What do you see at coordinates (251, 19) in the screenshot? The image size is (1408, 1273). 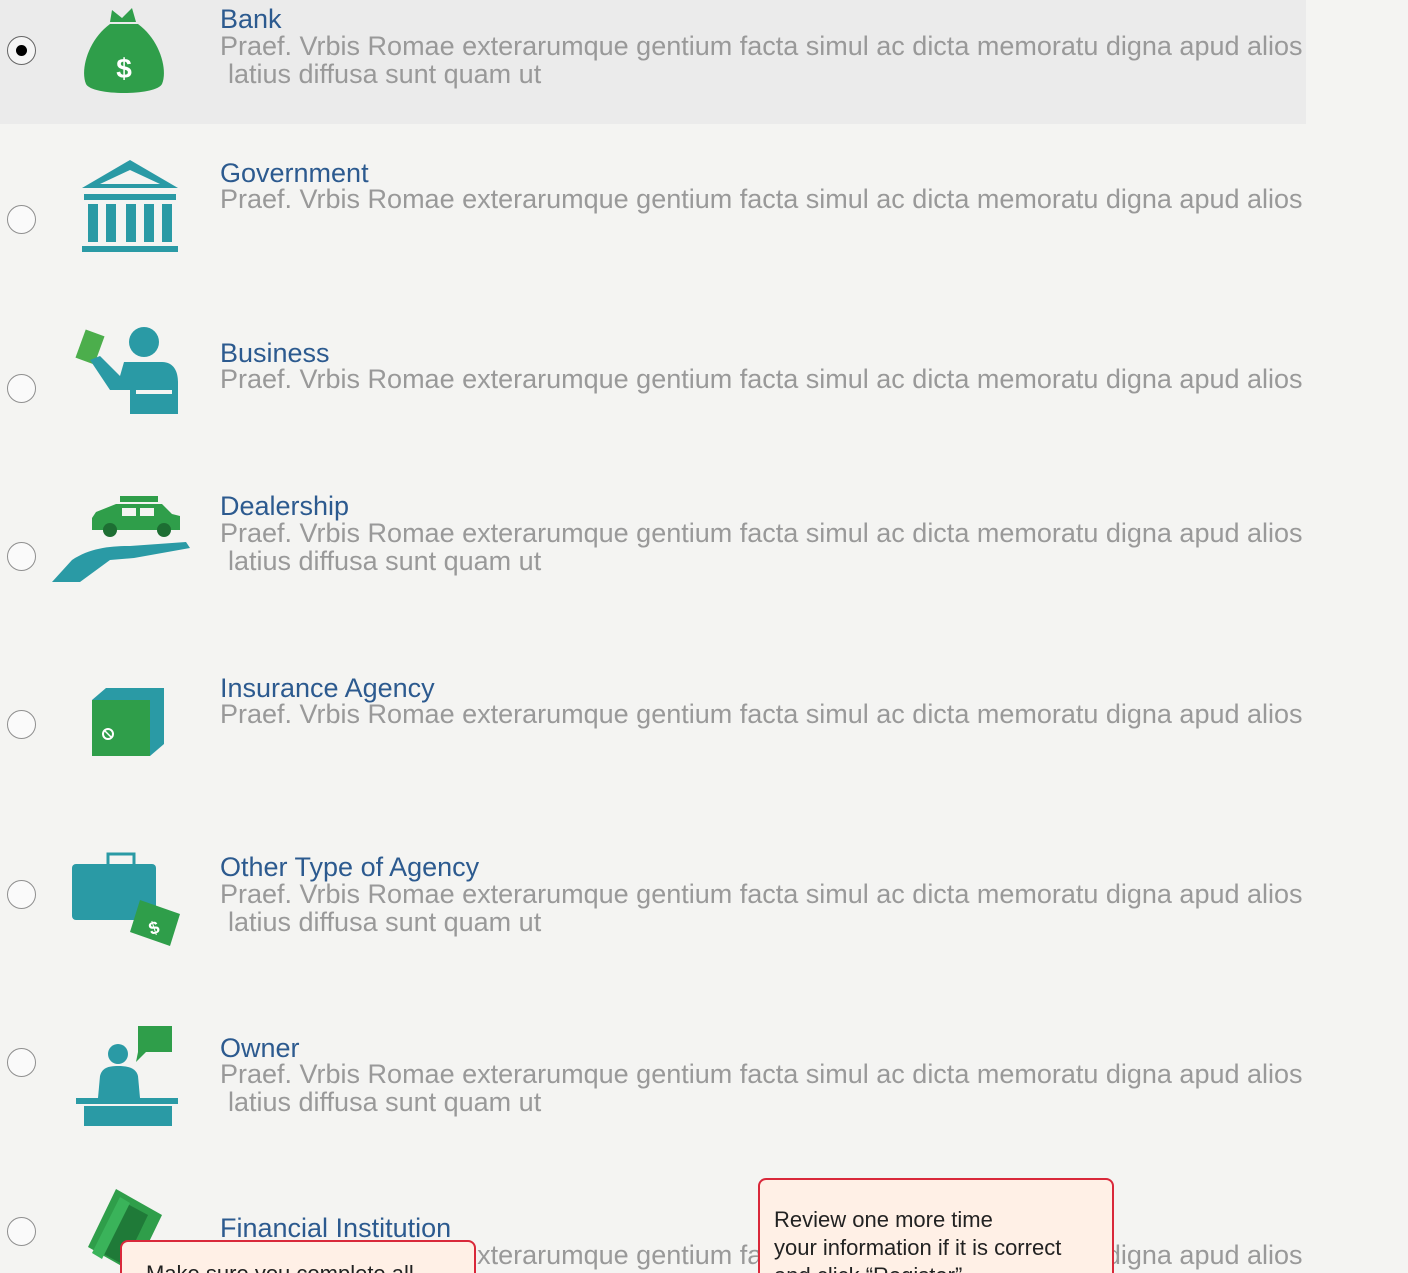 I see `option-title: Bank` at bounding box center [251, 19].